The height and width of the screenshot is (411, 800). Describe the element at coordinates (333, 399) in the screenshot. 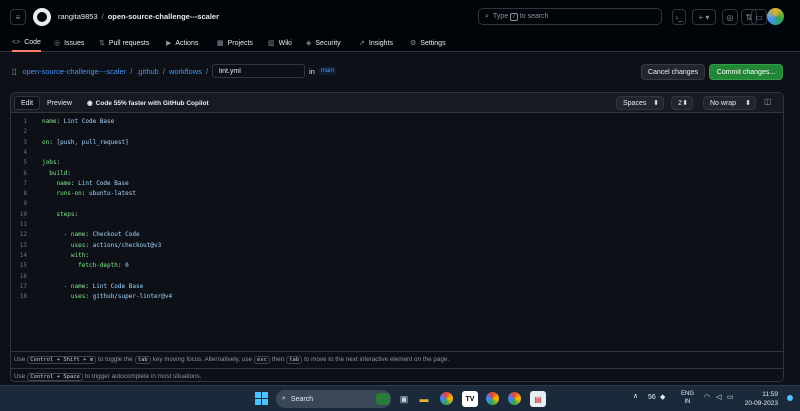

I see `taskbar-search: ⌕ Search` at that location.